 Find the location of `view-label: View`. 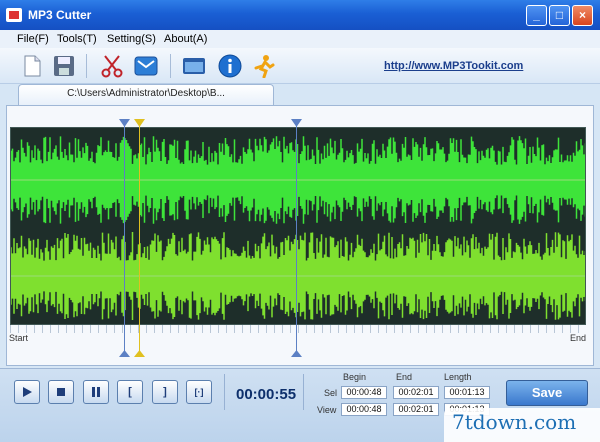

view-label: View is located at coordinates (327, 410).